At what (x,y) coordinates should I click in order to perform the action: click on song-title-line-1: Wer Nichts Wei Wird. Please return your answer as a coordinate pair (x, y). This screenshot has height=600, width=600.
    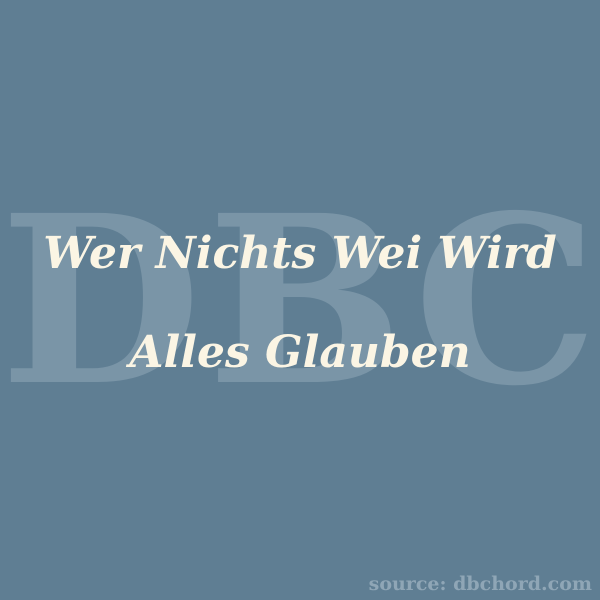
    Looking at the image, I should click on (300, 253).